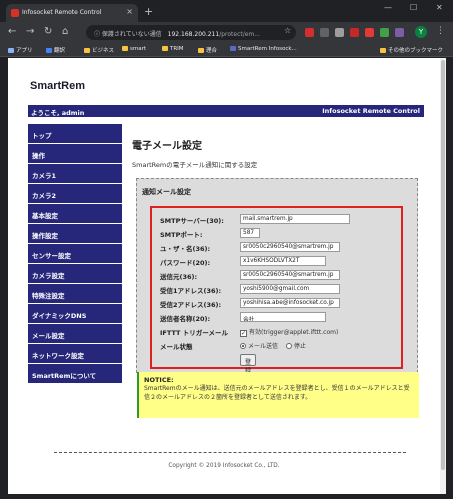 The height and width of the screenshot is (499, 453). Describe the element at coordinates (287, 30) in the screenshot. I see `bookmark-star-icon: ☆` at that location.